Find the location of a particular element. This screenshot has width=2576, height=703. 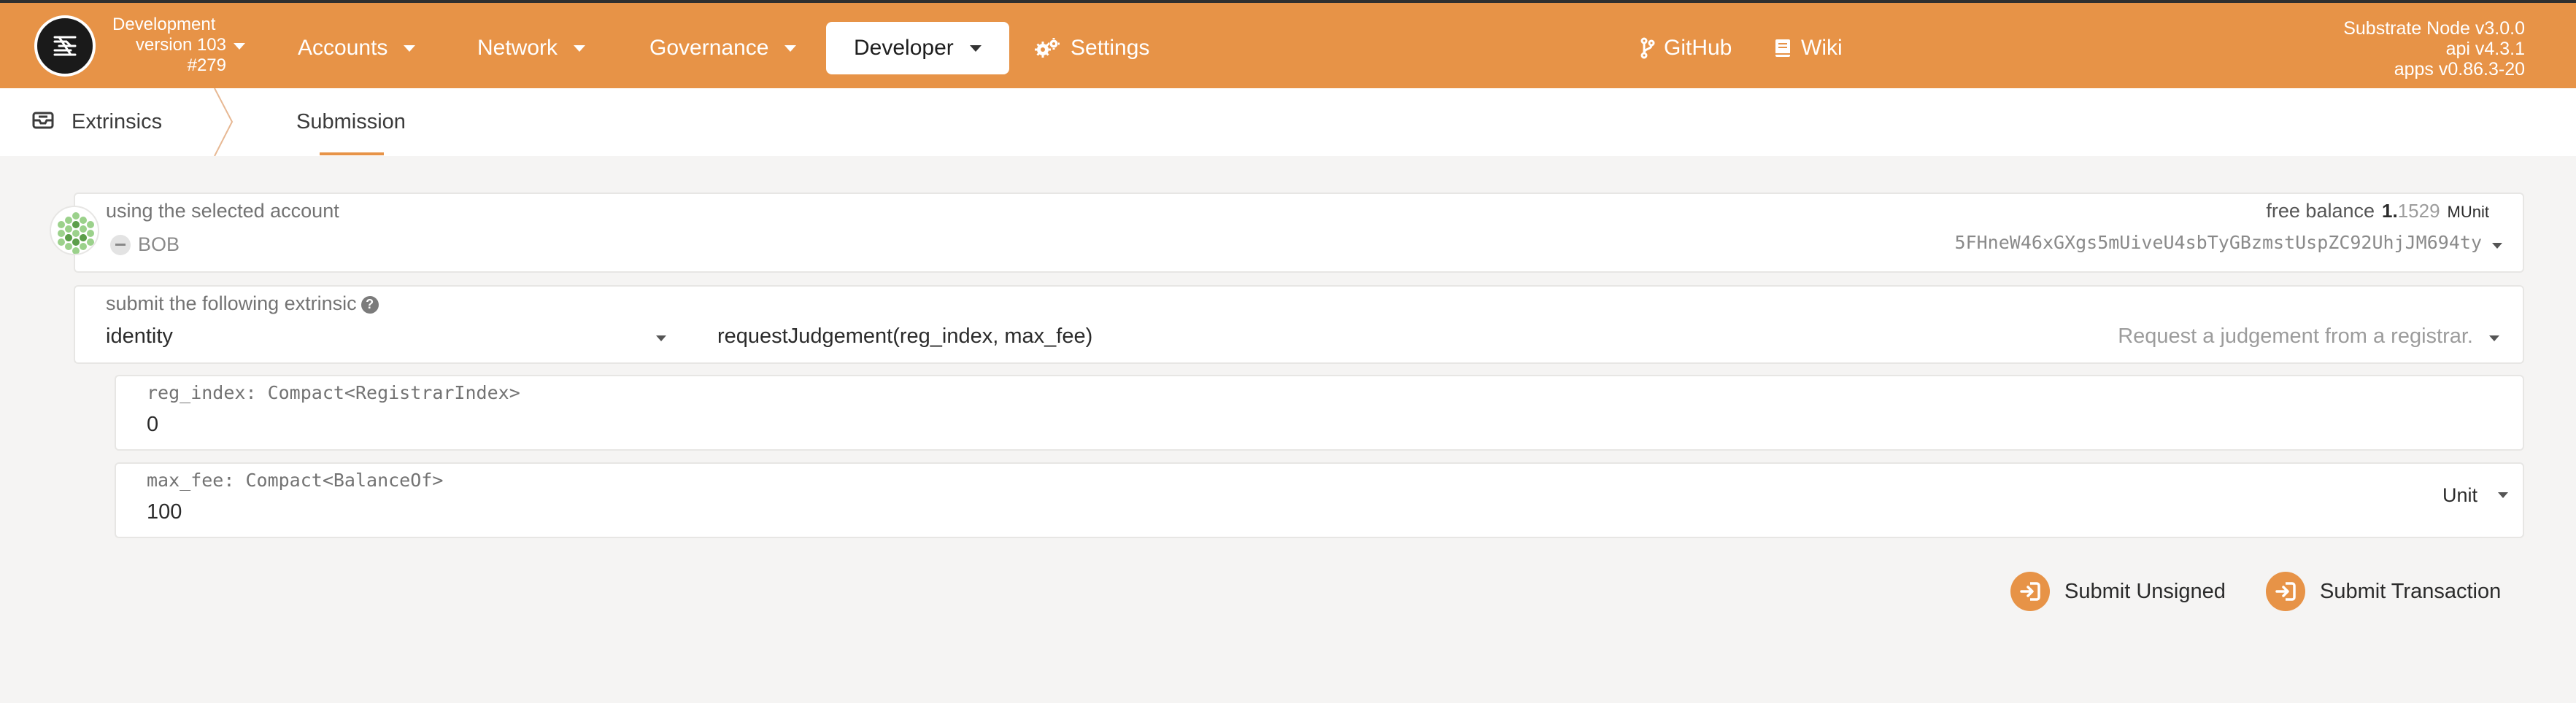

nav-settings-label: Settings is located at coordinates (1110, 48).